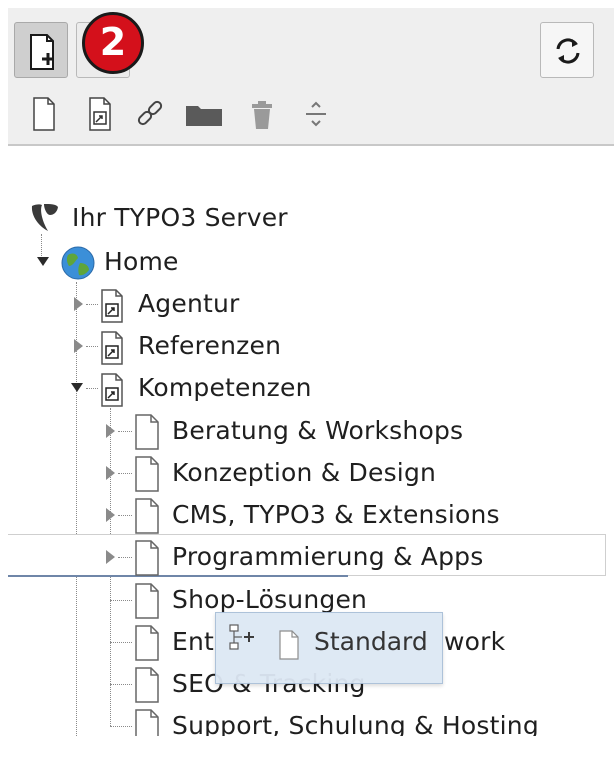 This screenshot has width=614, height=768. Describe the element at coordinates (307, 752) in the screenshot. I see `page-margin` at that location.